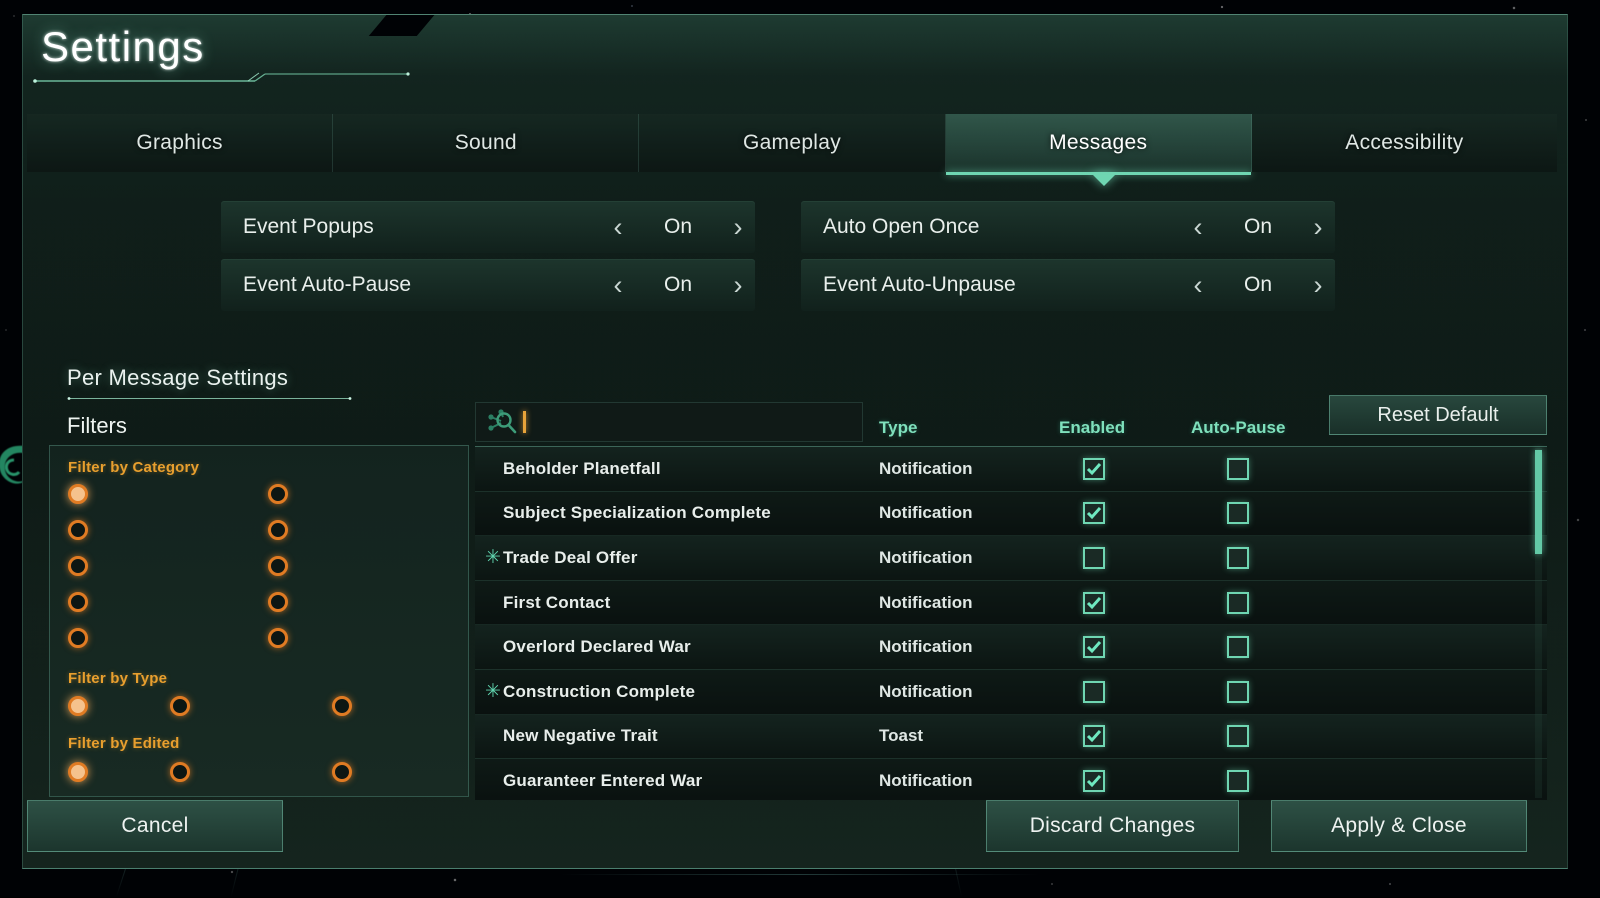 This screenshot has width=1600, height=898. I want to click on cancel-label: Cancel, so click(154, 826).